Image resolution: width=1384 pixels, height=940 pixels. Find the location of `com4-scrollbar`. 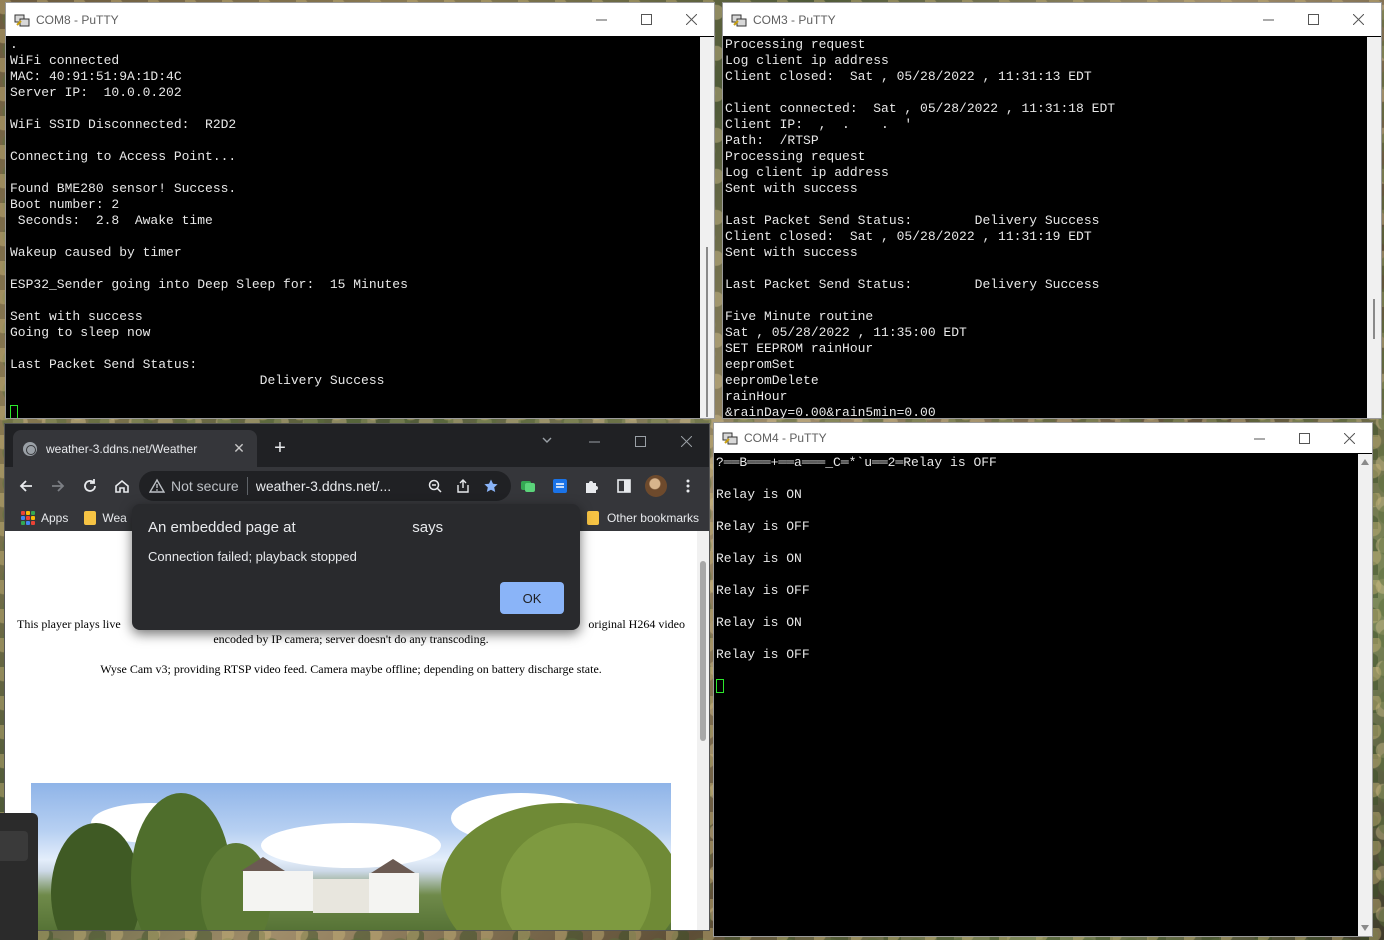

com4-scrollbar is located at coordinates (1365, 695).